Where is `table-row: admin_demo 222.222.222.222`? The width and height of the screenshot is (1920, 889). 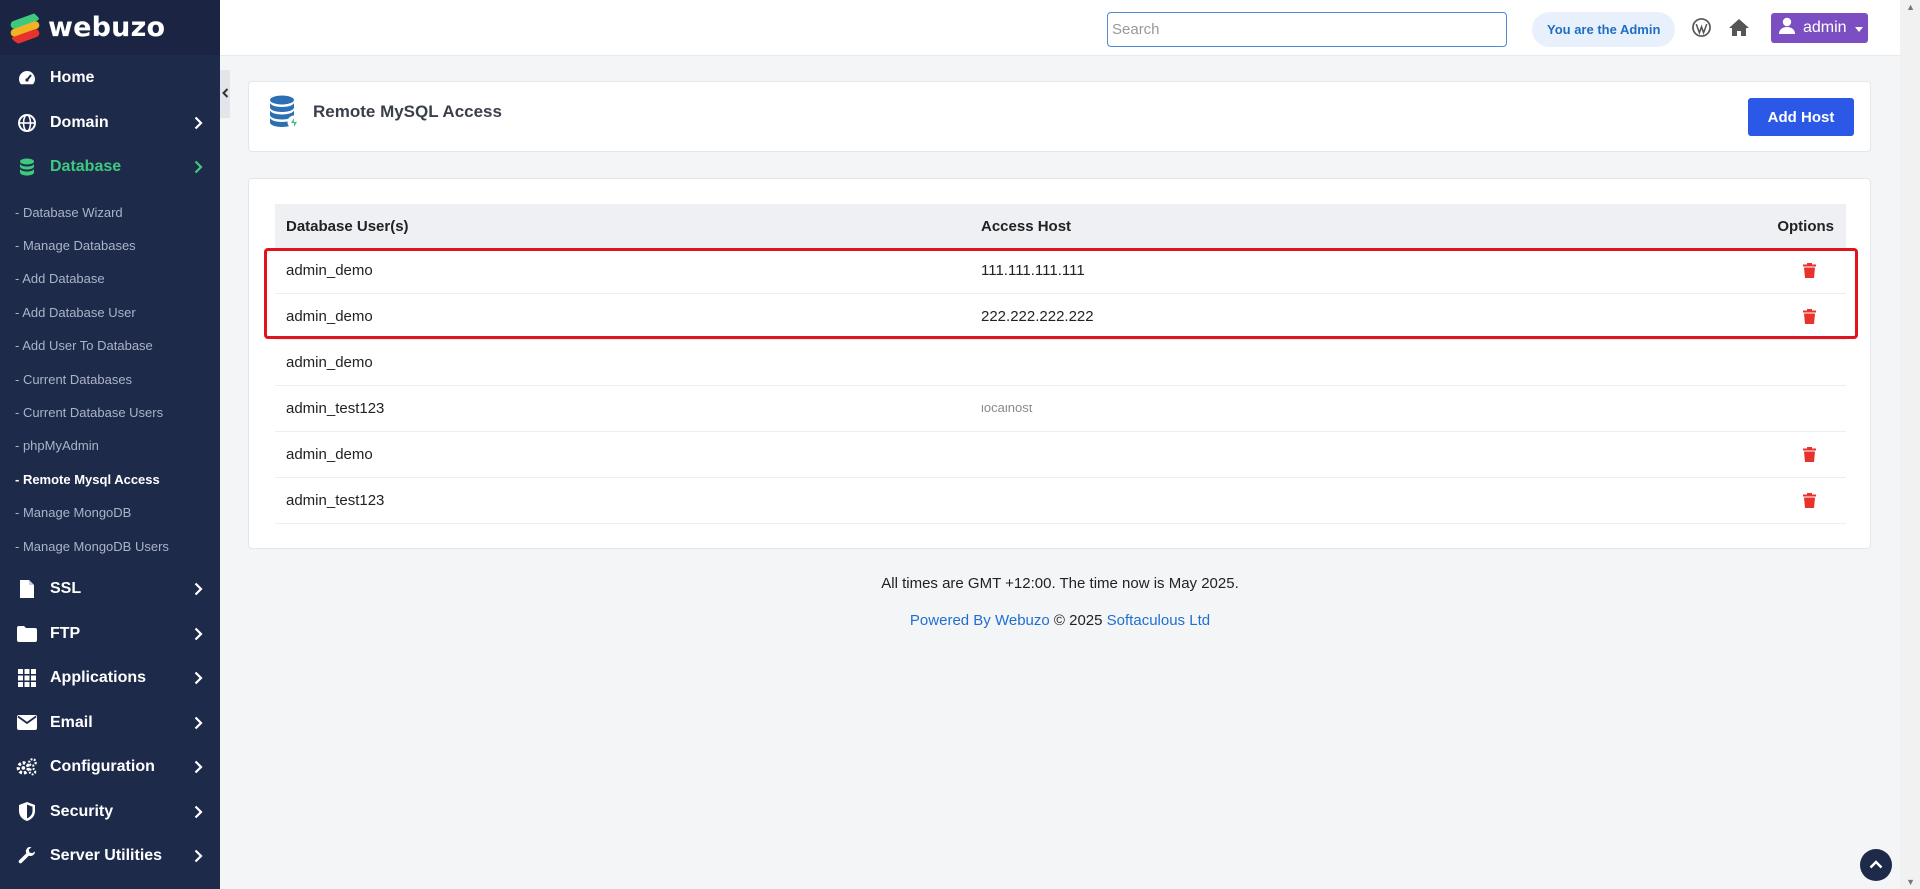
table-row: admin_demo 222.222.222.222 is located at coordinates (1060, 317).